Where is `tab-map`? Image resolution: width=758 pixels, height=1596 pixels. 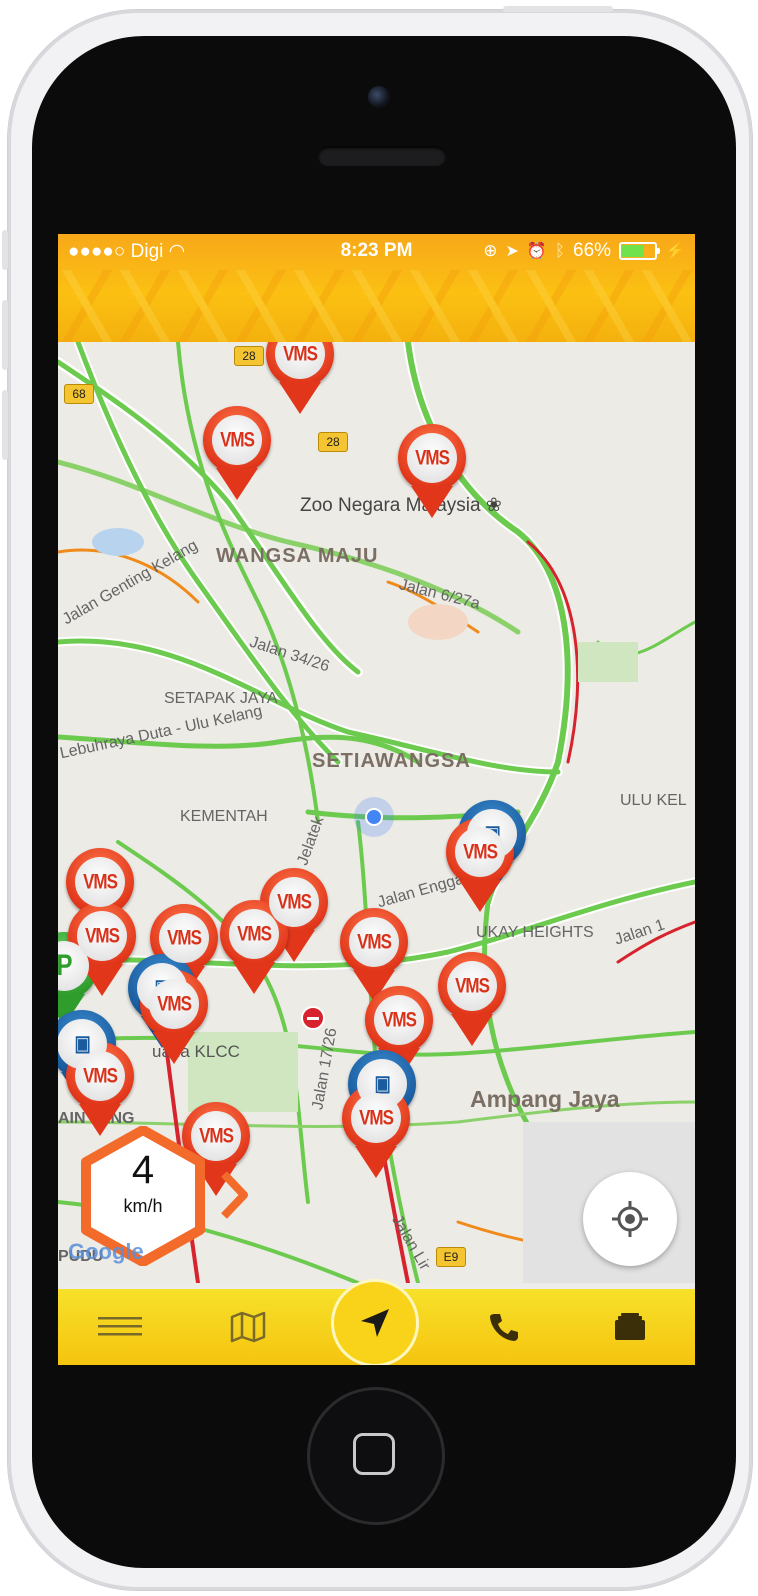
tab-map is located at coordinates (248, 1327).